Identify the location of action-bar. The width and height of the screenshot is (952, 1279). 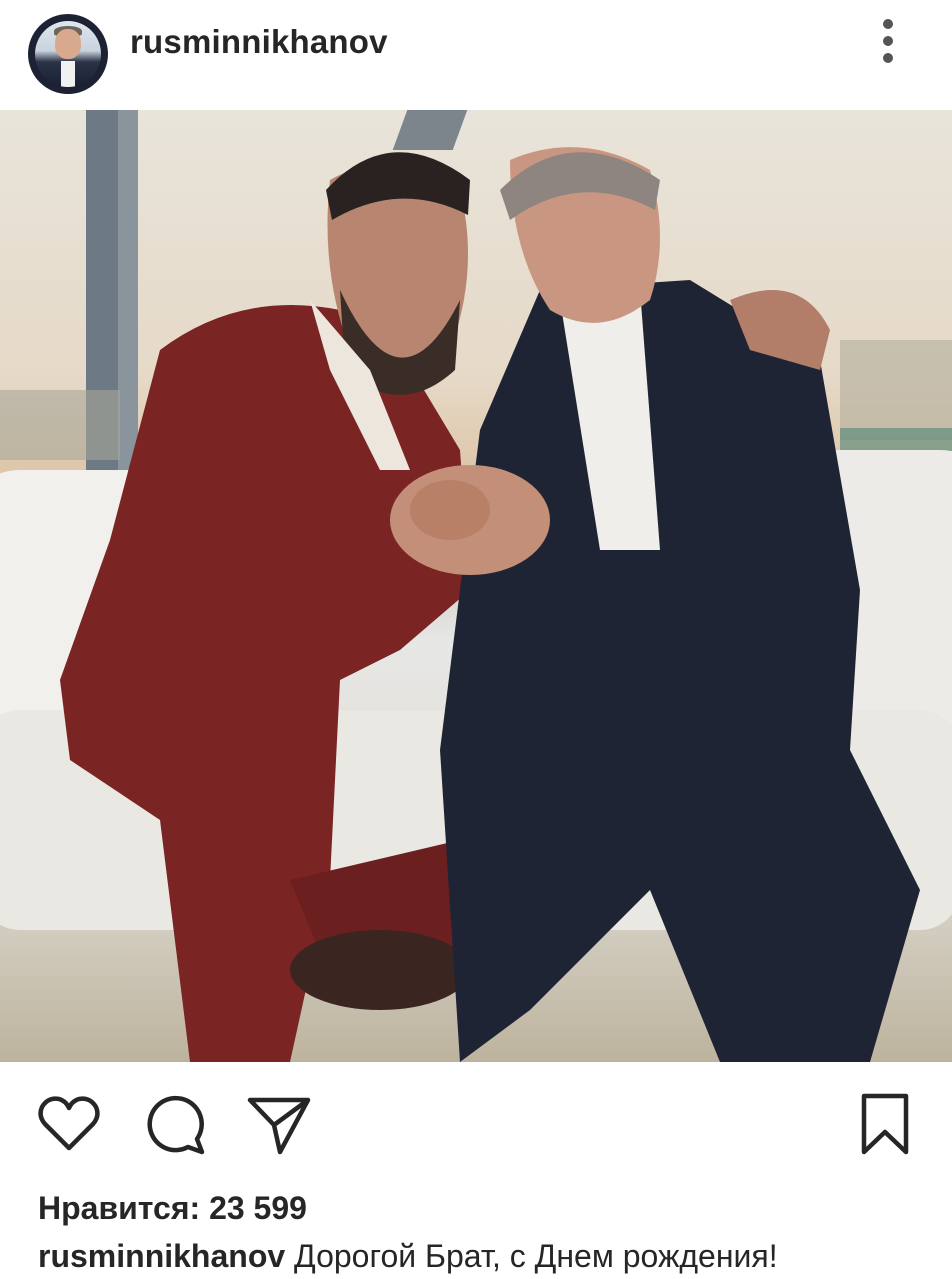
(476, 1122).